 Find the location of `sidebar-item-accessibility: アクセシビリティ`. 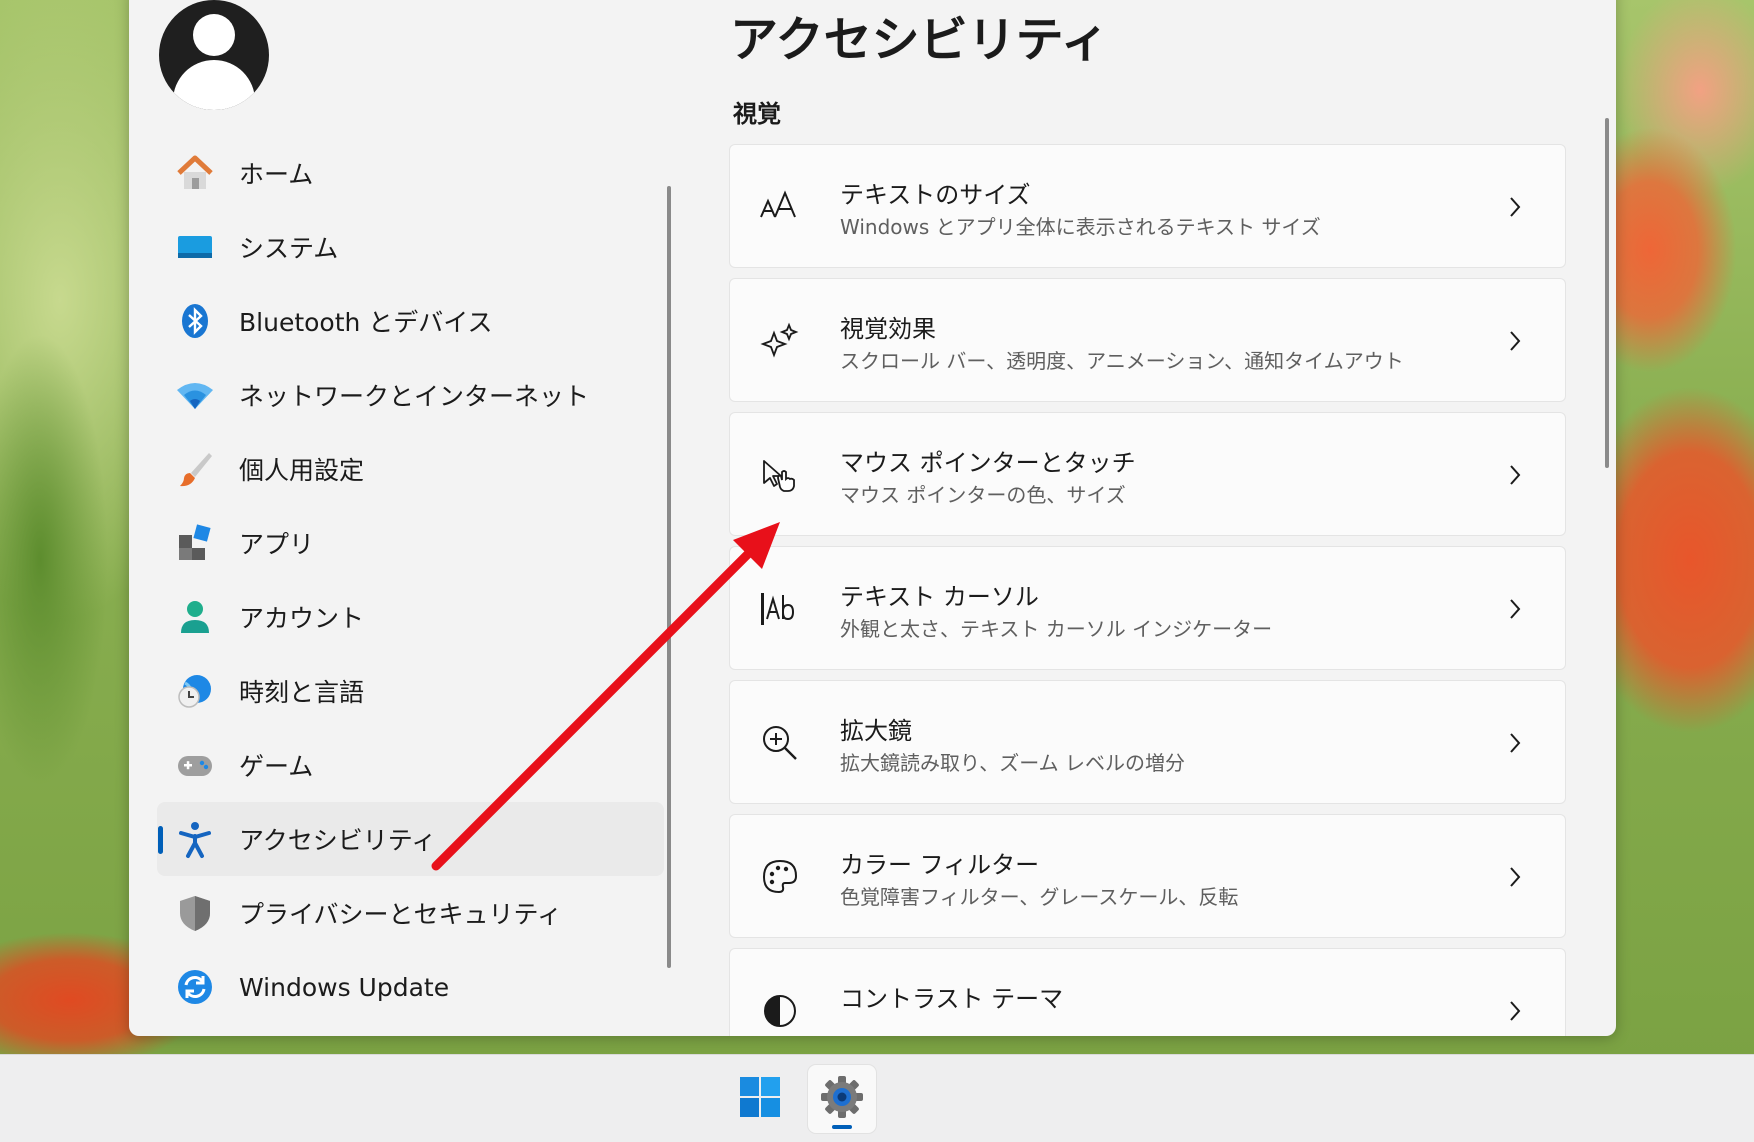

sidebar-item-accessibility: アクセシビリティ is located at coordinates (410, 839).